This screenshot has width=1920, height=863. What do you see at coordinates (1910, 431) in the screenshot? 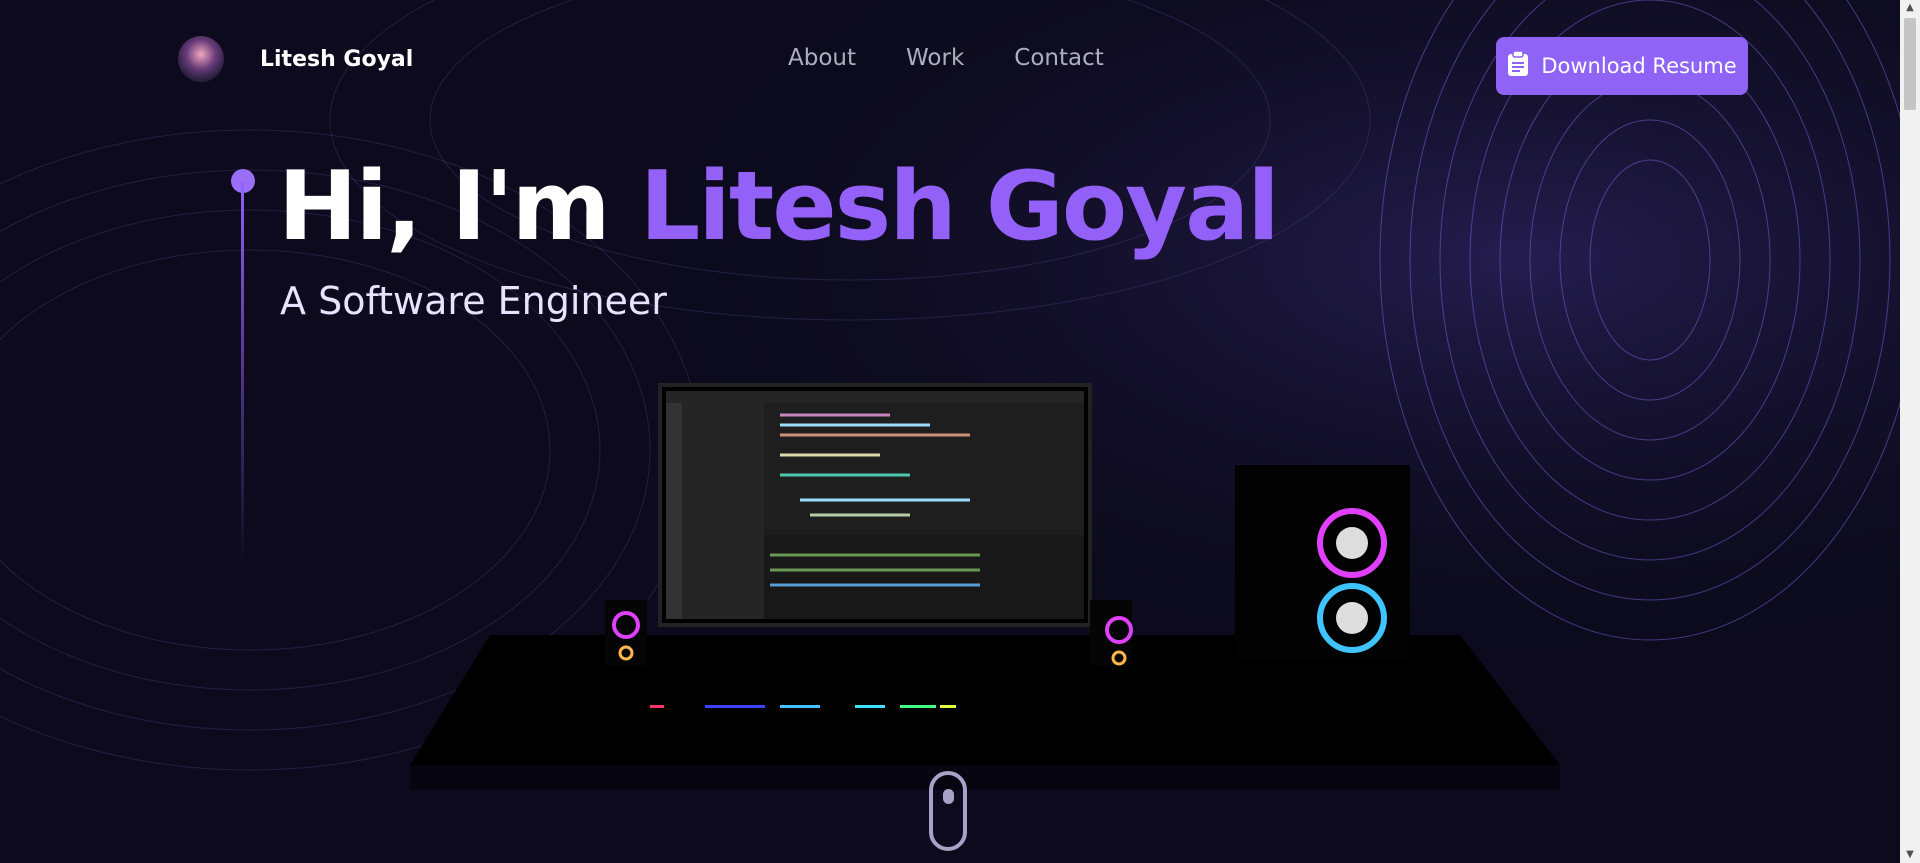
I see `page-scrollbar: ▲ ▼` at bounding box center [1910, 431].